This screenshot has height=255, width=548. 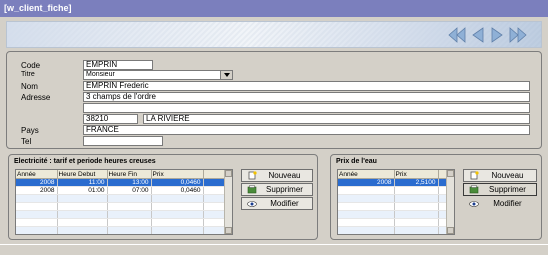 I want to click on record-navigation, so click(x=487, y=35).